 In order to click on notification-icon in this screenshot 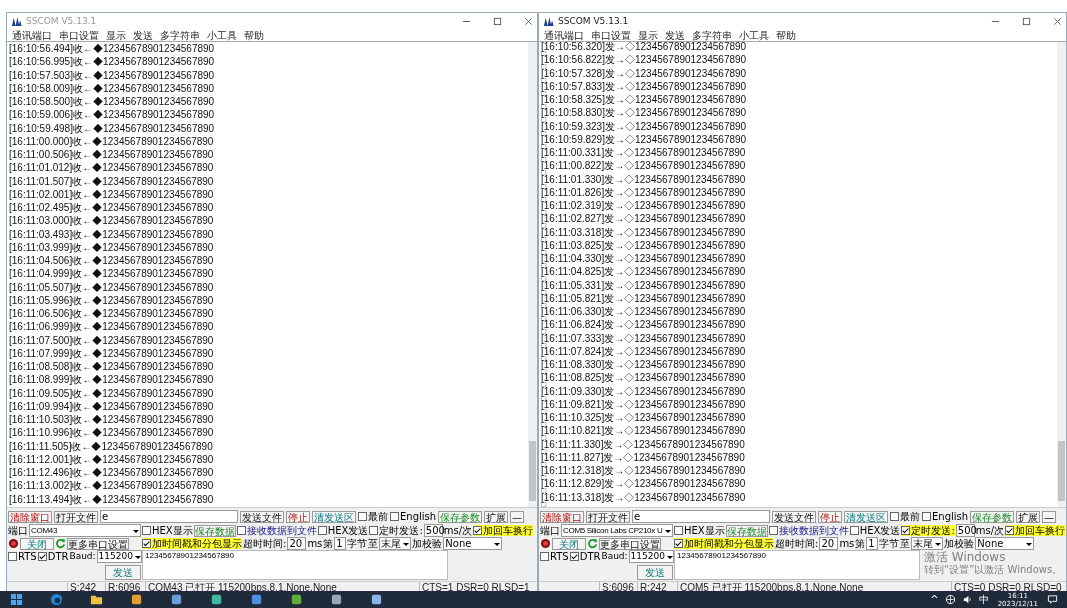, I will do `click(1052, 599)`.